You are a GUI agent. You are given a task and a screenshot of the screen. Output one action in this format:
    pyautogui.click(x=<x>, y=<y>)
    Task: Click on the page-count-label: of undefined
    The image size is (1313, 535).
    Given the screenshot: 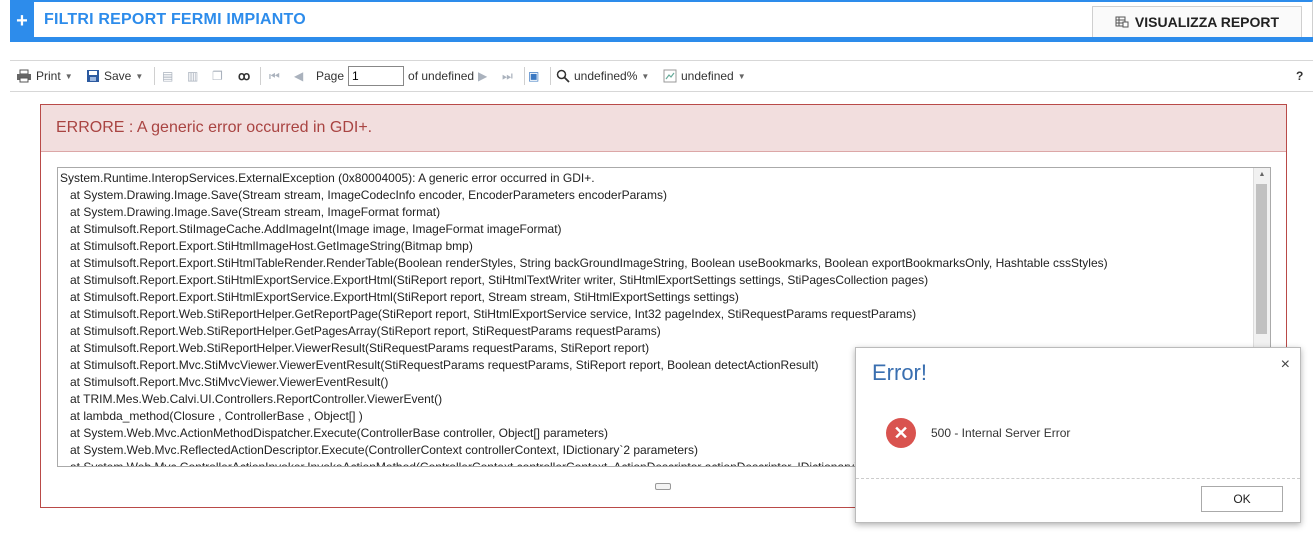 What is the action you would take?
    pyautogui.click(x=441, y=76)
    